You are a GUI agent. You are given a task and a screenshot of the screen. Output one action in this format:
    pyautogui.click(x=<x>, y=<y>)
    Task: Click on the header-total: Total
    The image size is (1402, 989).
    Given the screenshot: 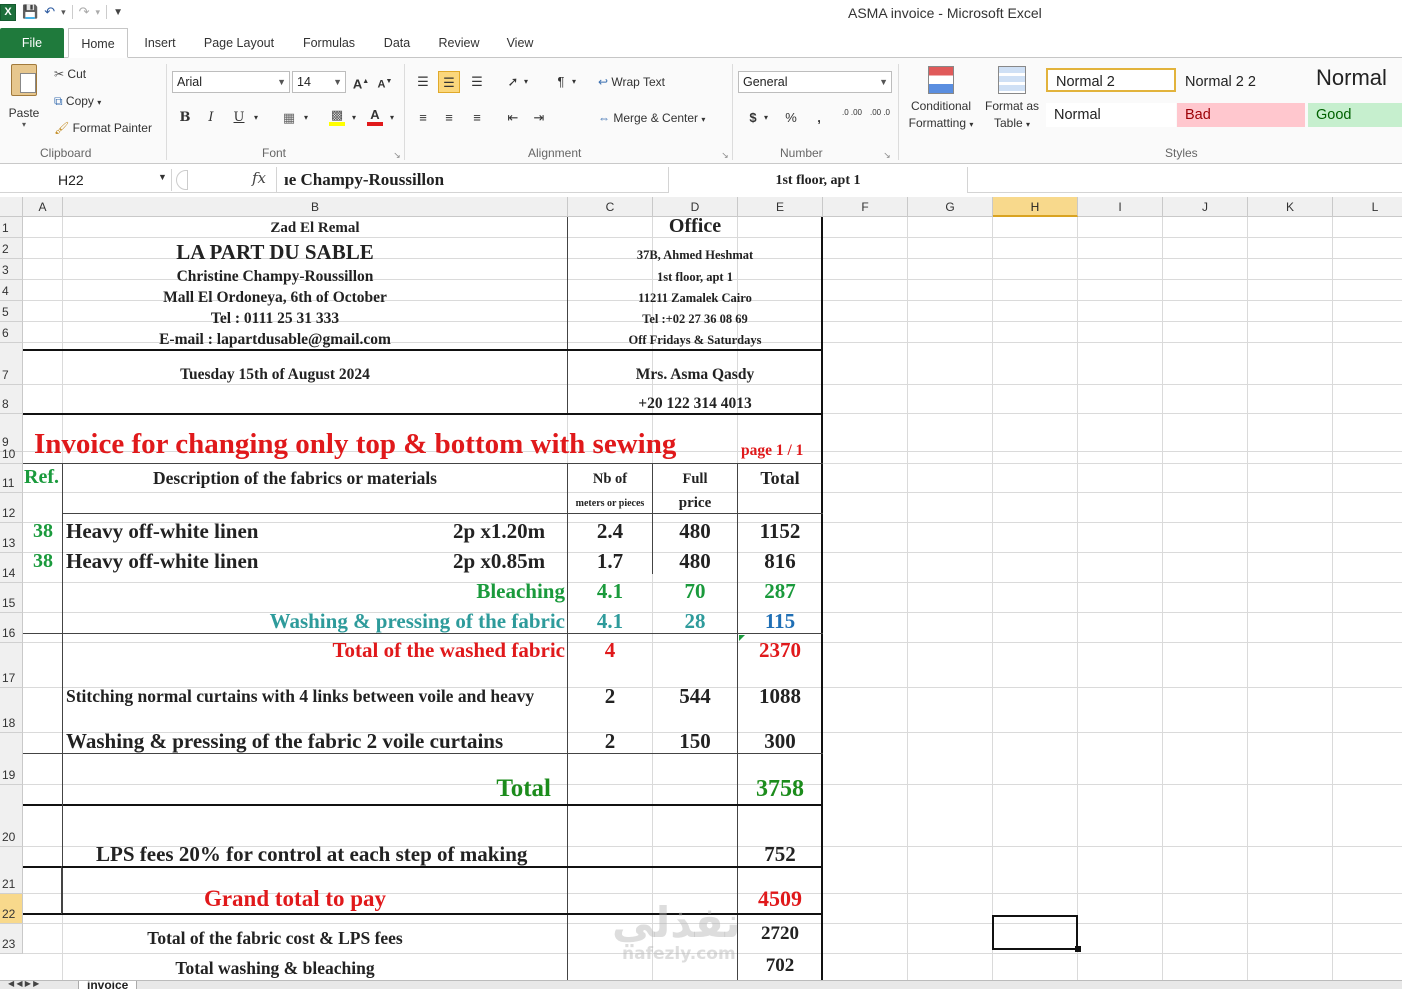 What is the action you would take?
    pyautogui.click(x=780, y=478)
    